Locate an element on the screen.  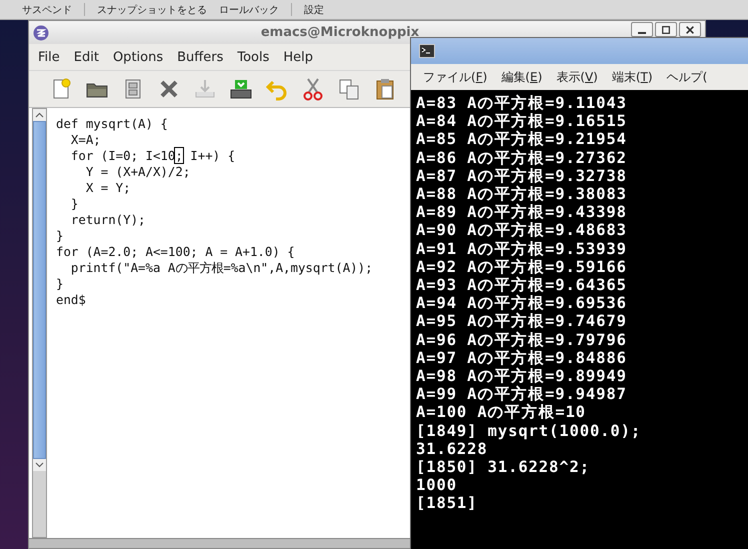
terminal-line: A=94 Aの平方根=9.69536 is located at coordinates (521, 303).